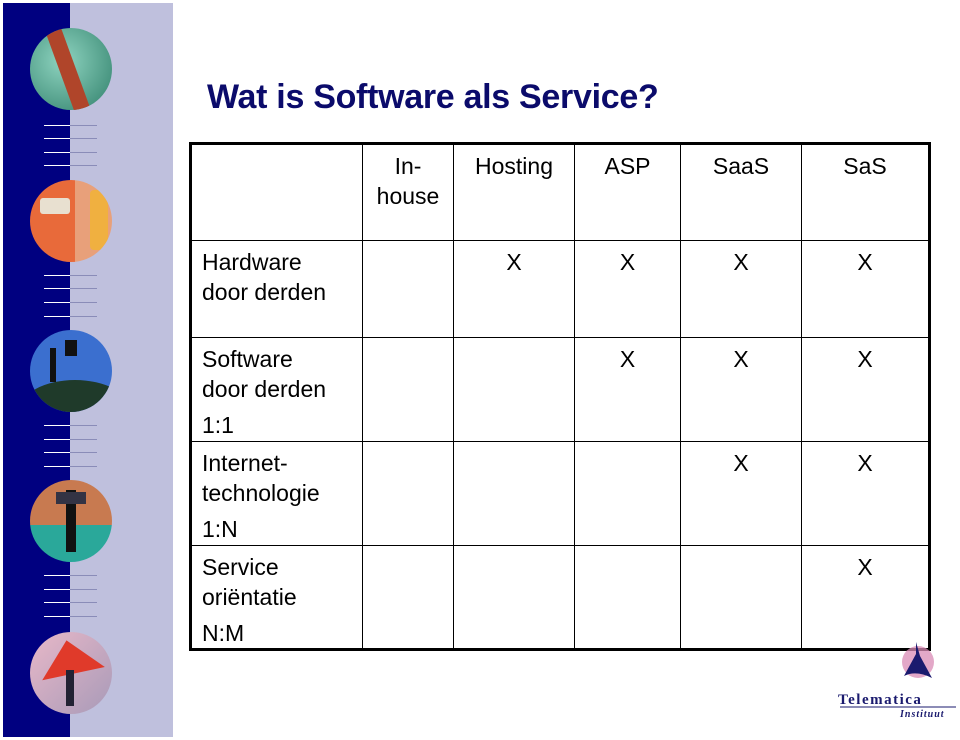 The width and height of the screenshot is (960, 740). Describe the element at coordinates (408, 196) in the screenshot. I see `column-header-line: house` at that location.